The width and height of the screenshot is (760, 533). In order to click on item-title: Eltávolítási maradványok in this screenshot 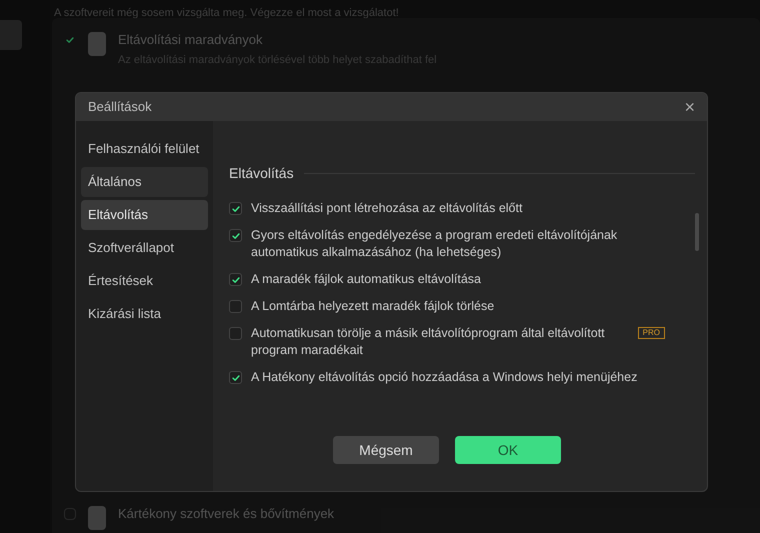, I will do `click(191, 40)`.